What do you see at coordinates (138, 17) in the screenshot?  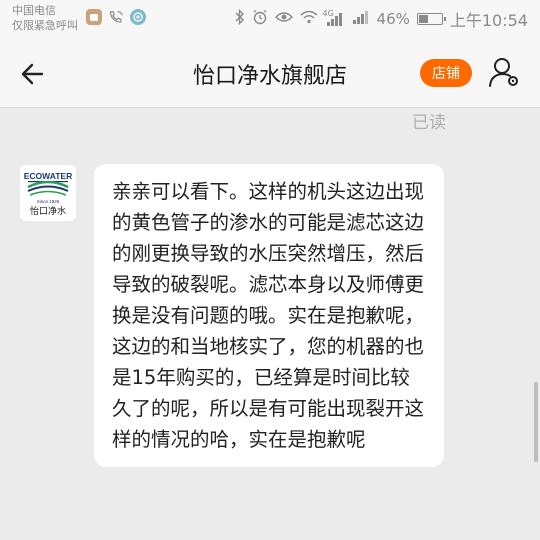 I see `browser-icon` at bounding box center [138, 17].